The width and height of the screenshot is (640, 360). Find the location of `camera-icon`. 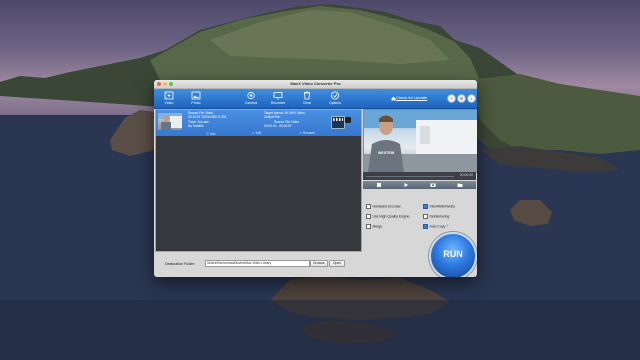

camera-icon is located at coordinates (251, 95).